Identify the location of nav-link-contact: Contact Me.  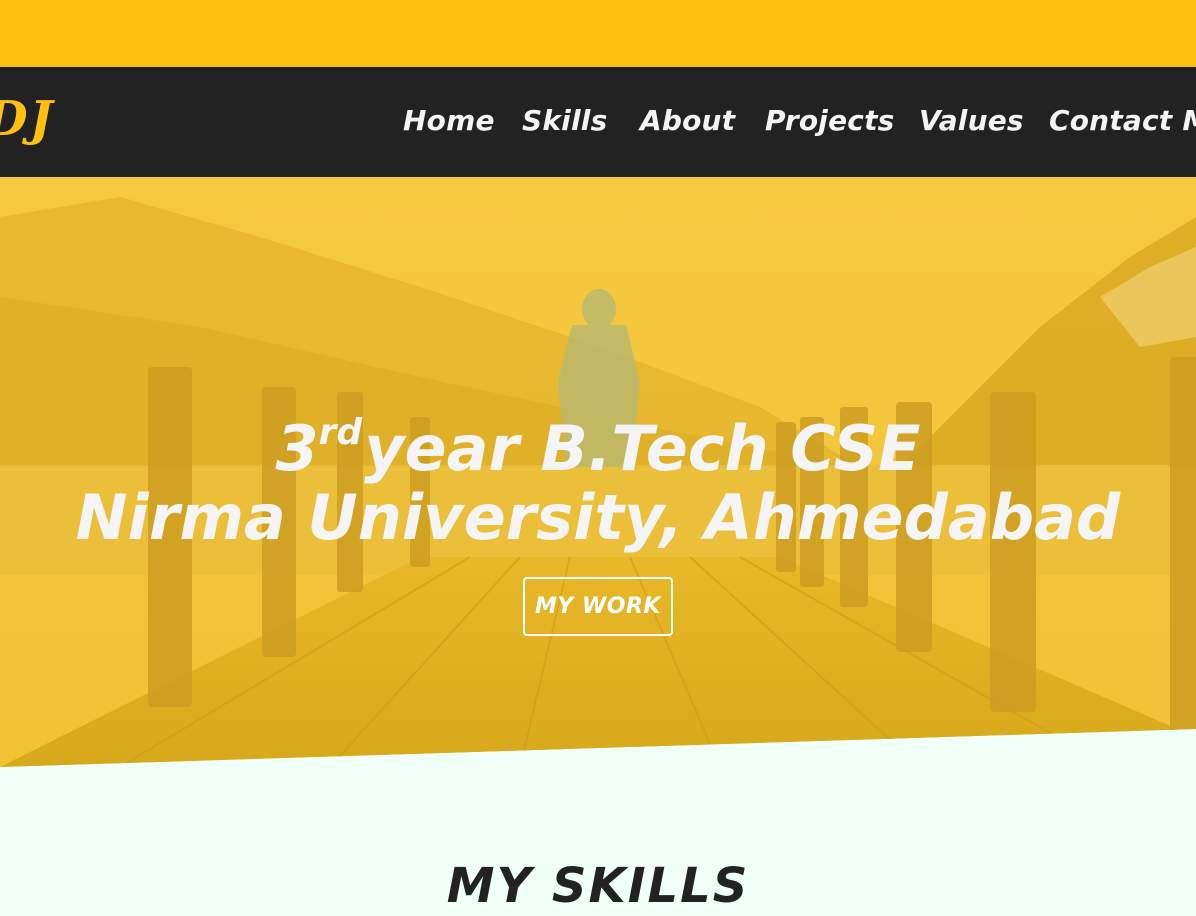
(1122, 121).